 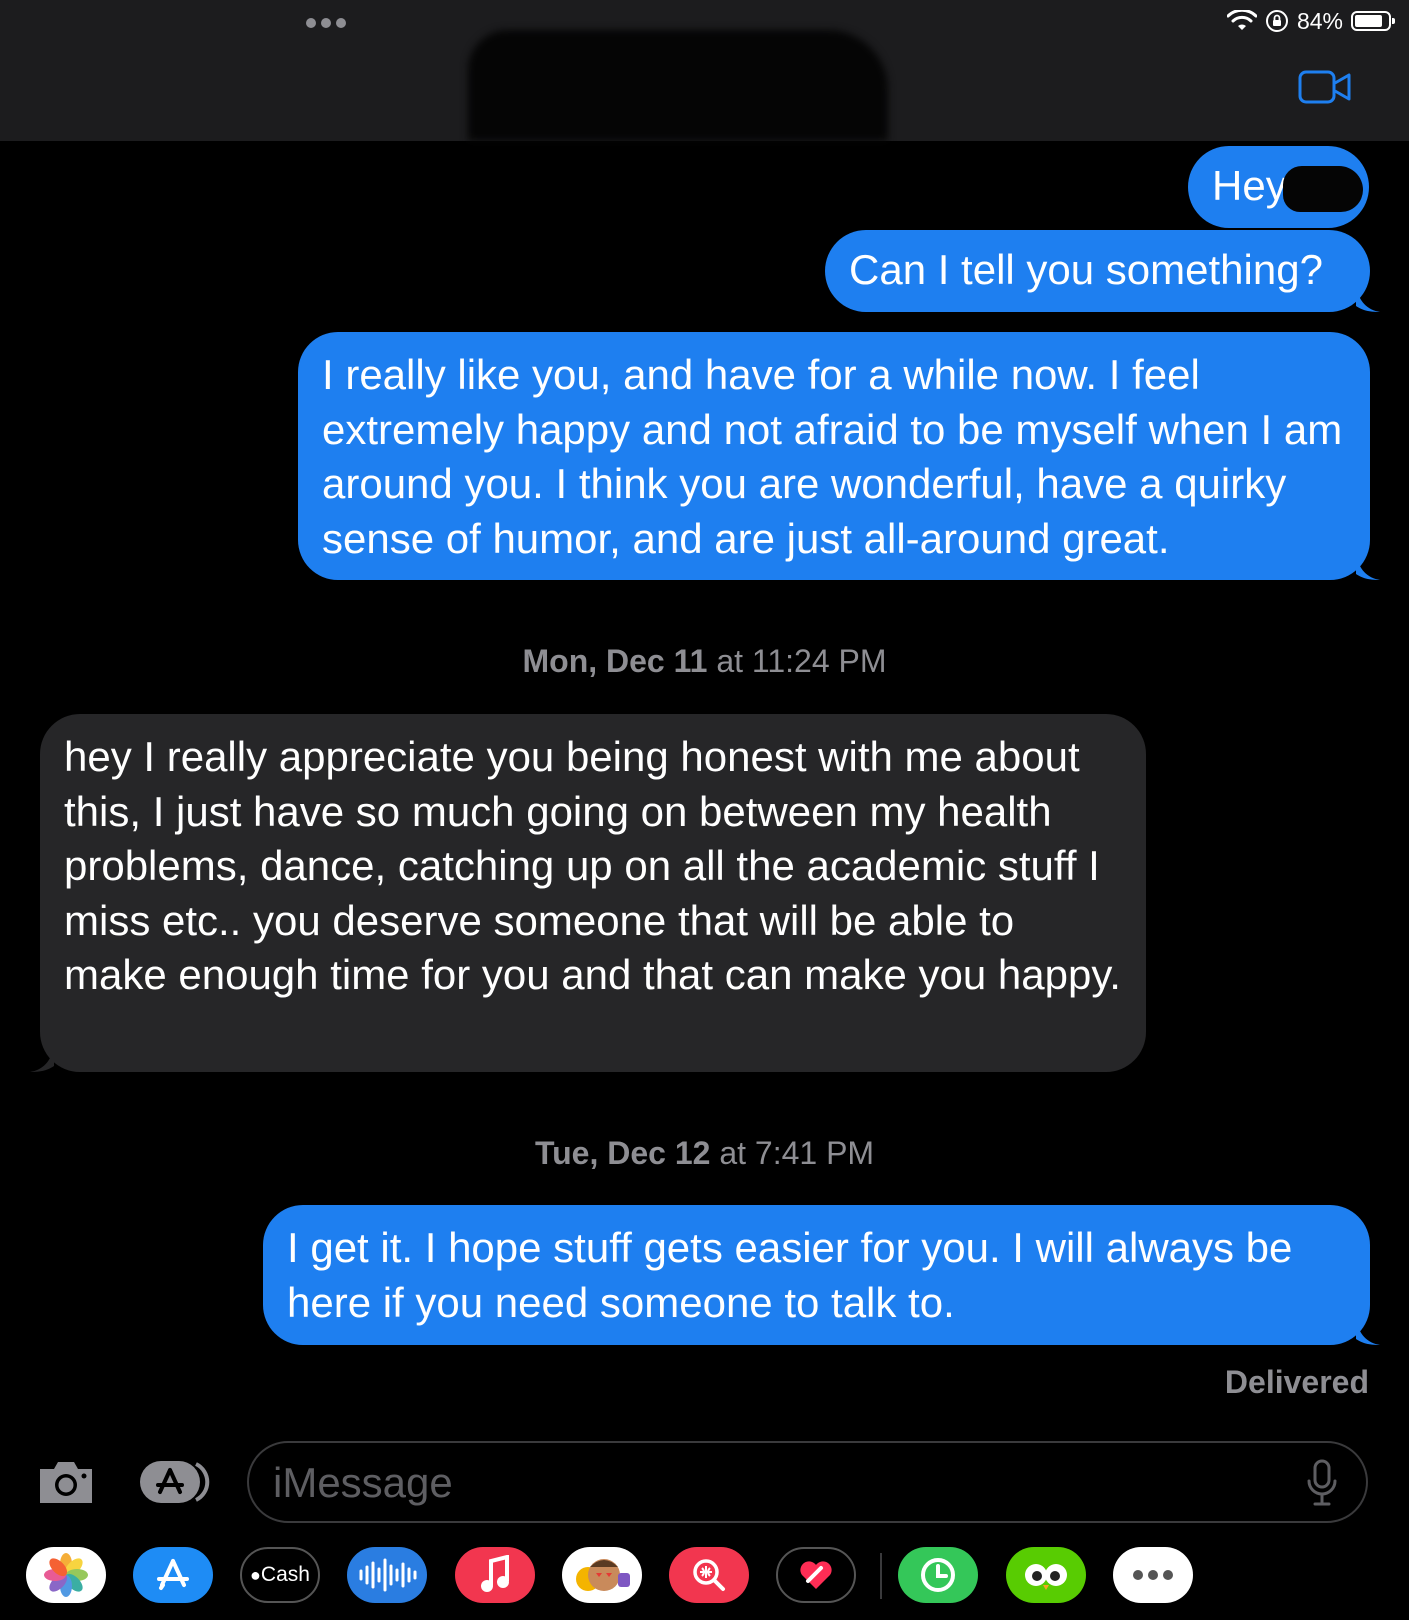 I want to click on message-text: Hey, so click(x=1249, y=185).